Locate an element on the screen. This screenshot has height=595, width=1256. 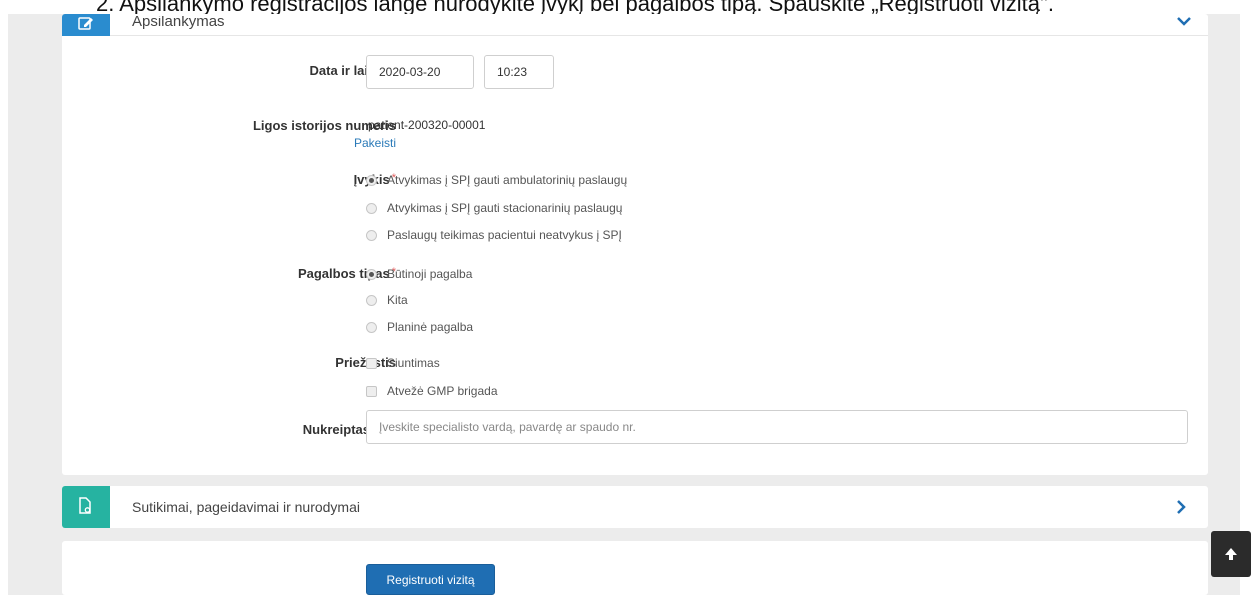
chevron-right-icon is located at coordinates (1181, 507).